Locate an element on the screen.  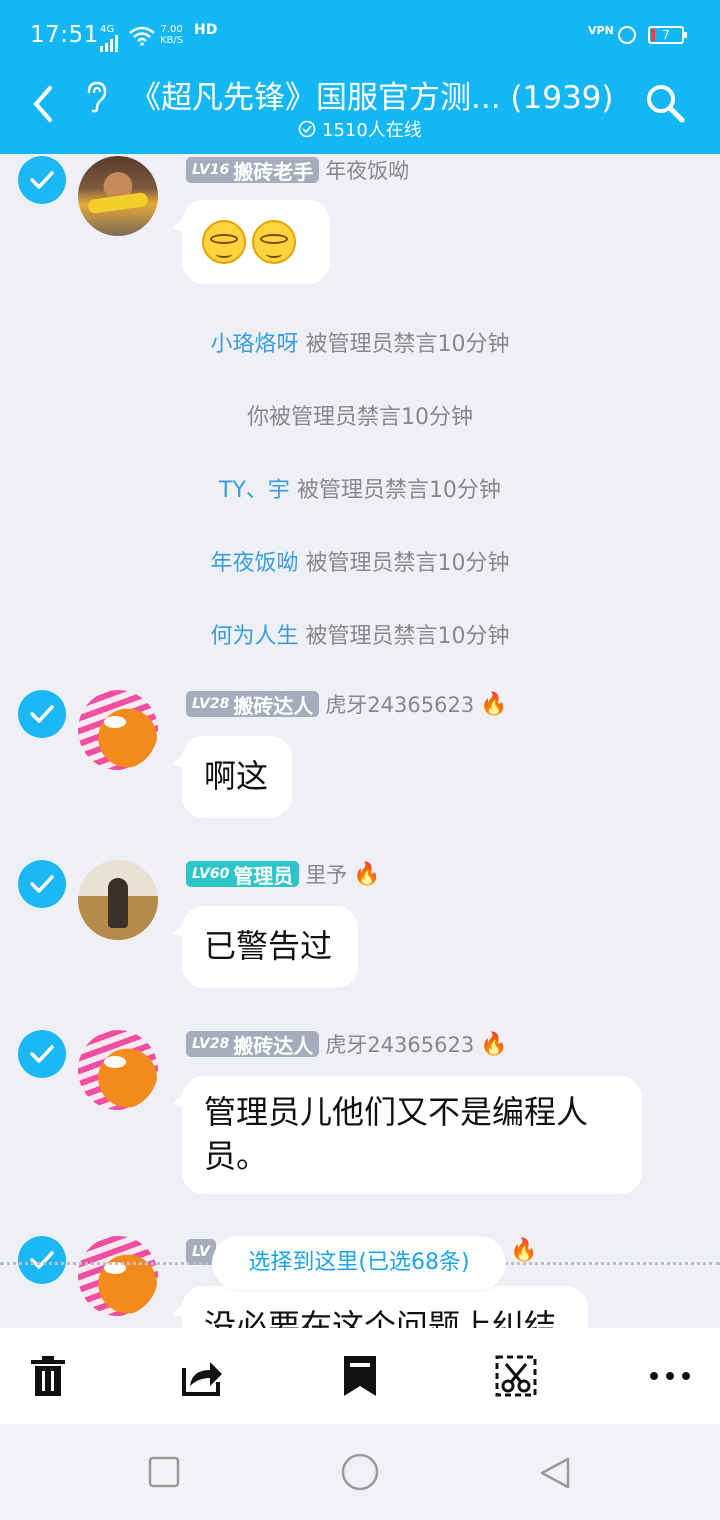
ear-icon is located at coordinates (97, 97).